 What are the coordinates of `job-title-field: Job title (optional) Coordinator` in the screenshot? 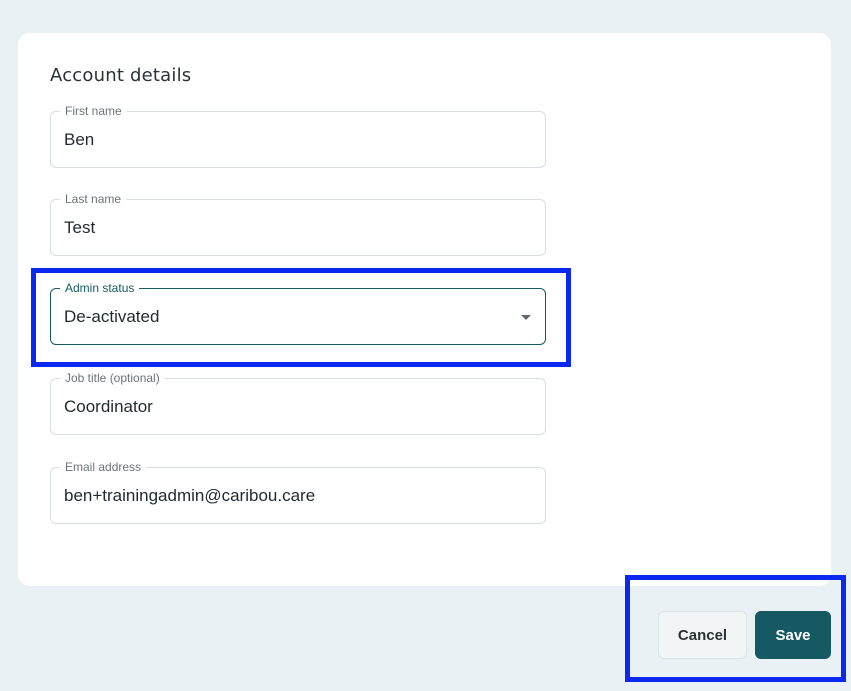 It's located at (298, 402).